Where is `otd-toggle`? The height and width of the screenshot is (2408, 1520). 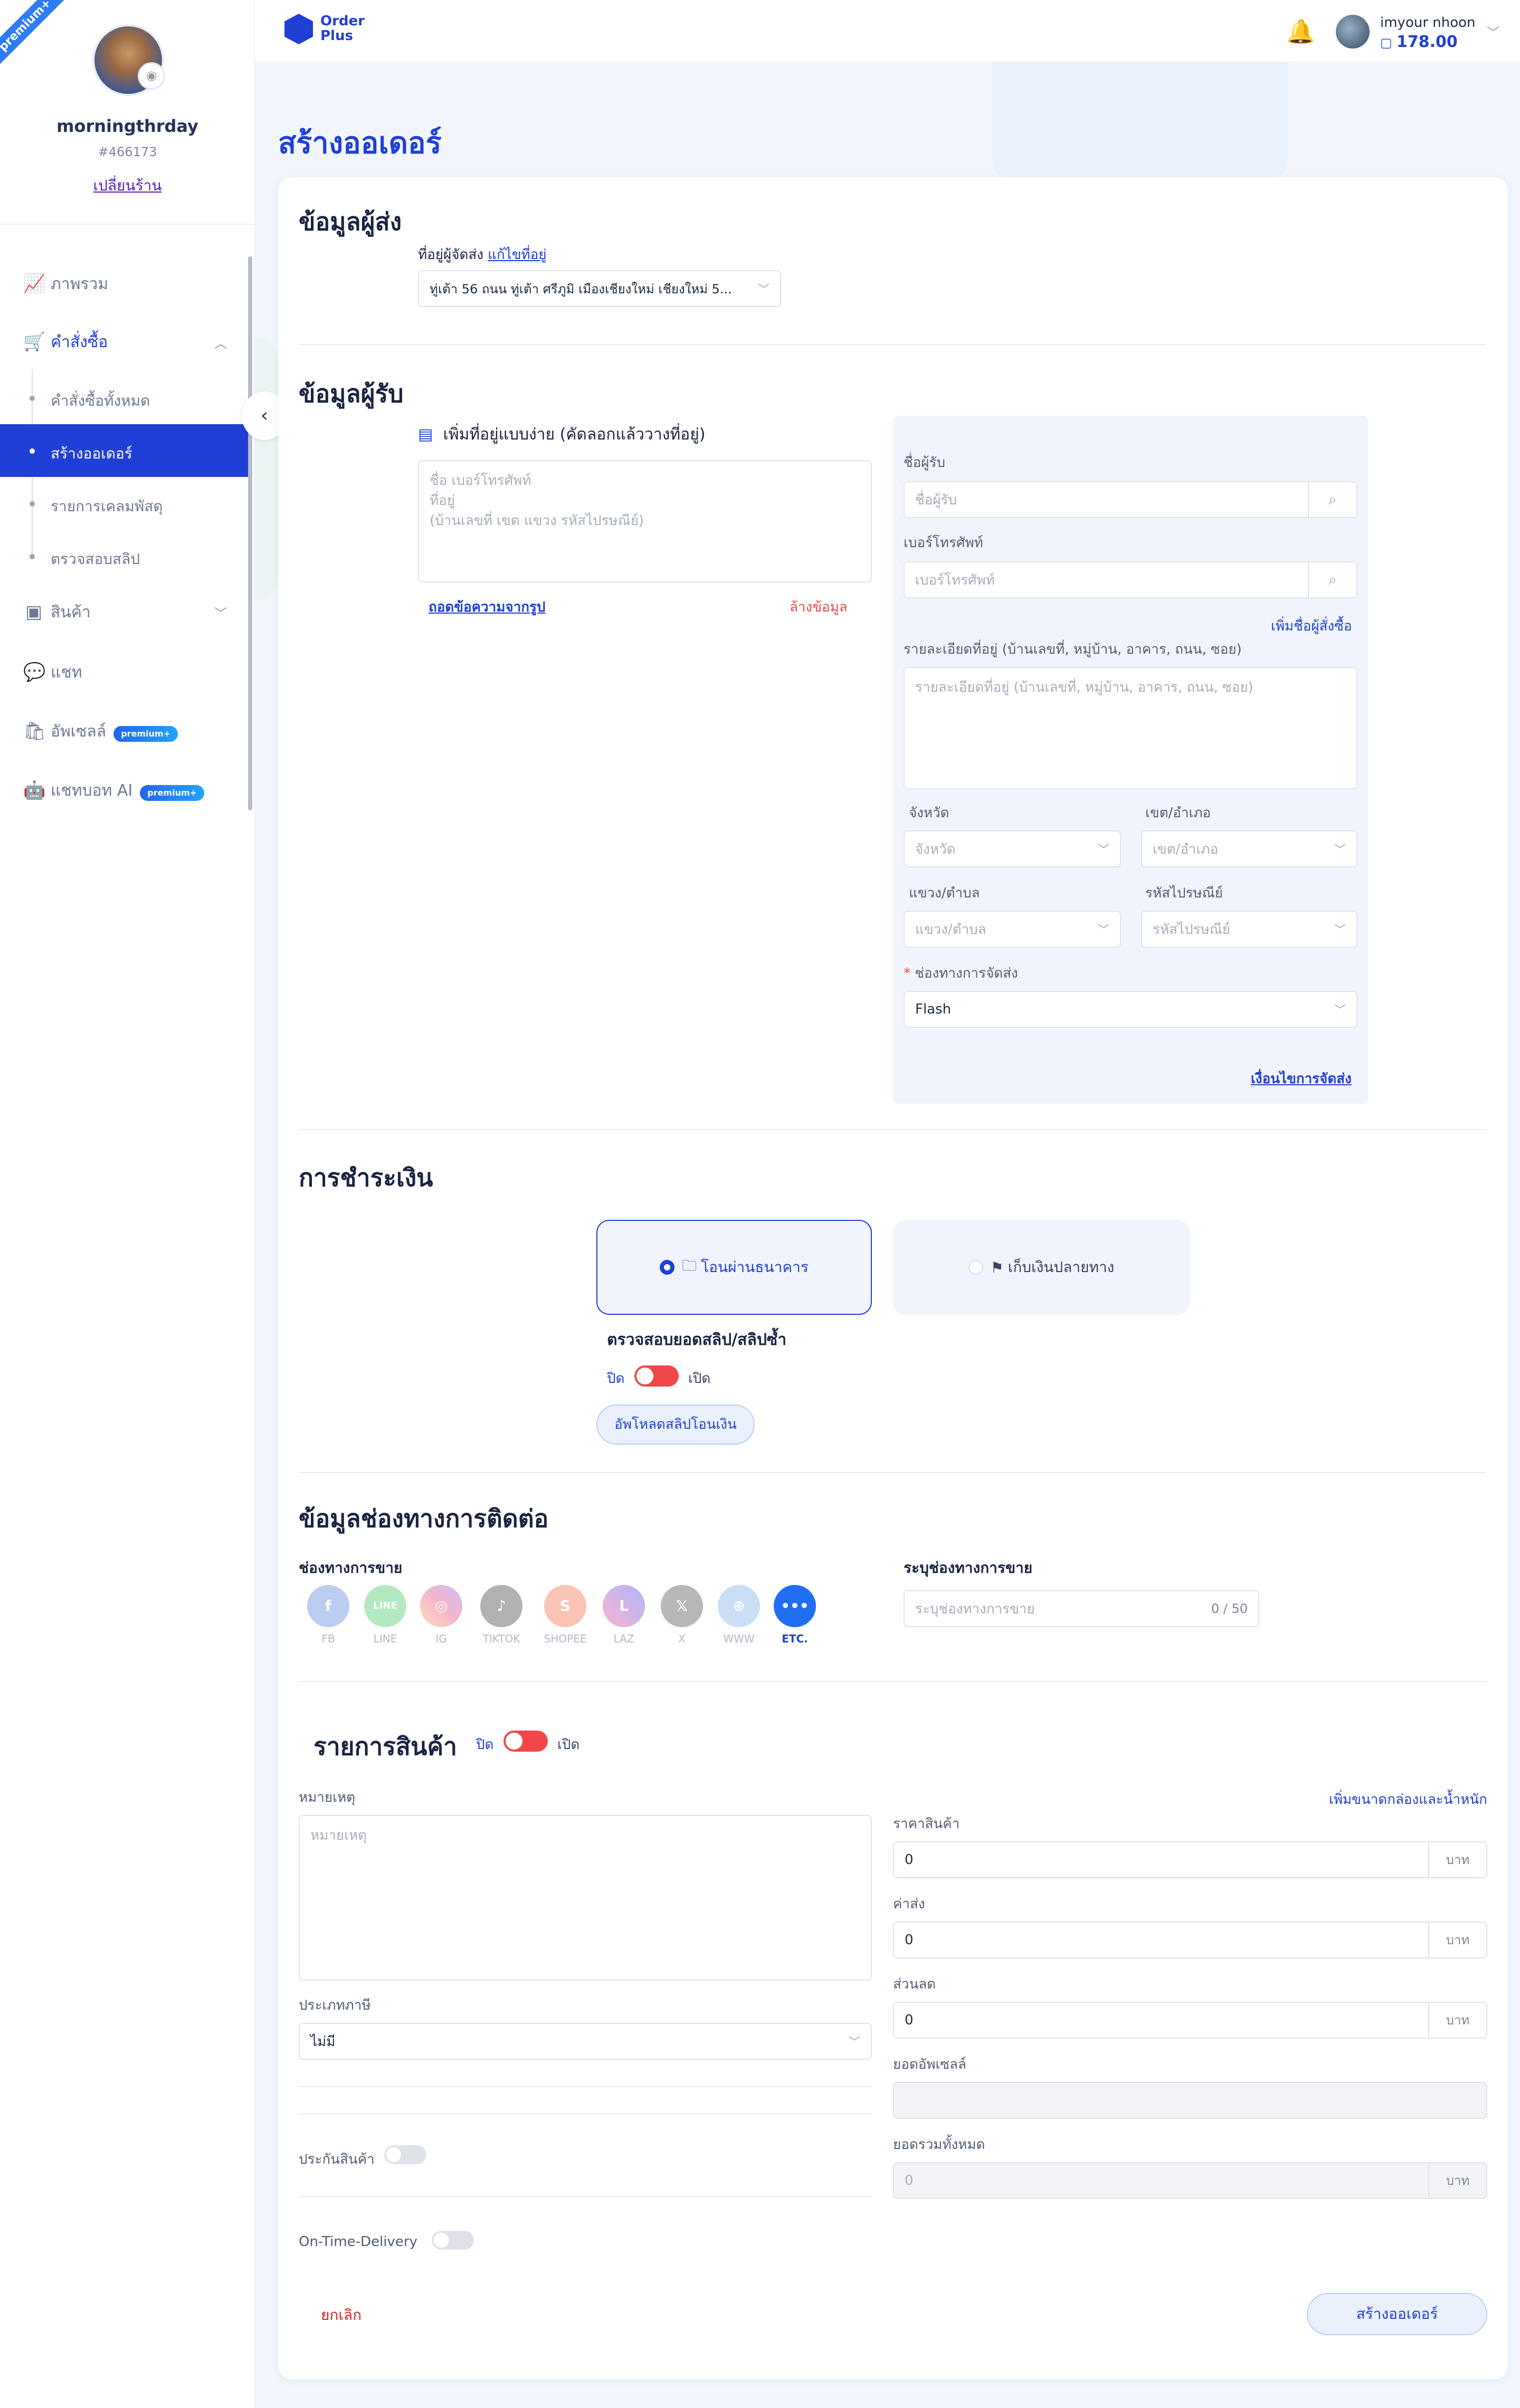 otd-toggle is located at coordinates (453, 2240).